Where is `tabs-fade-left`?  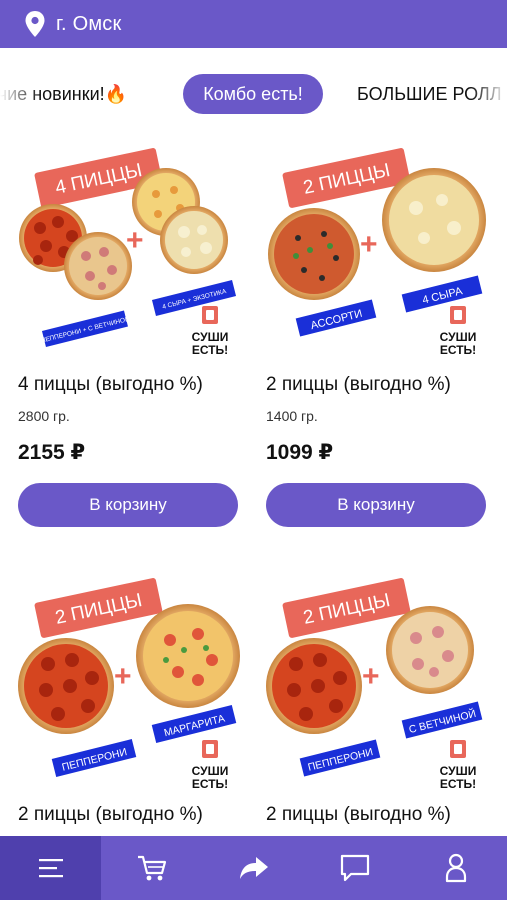 tabs-fade-left is located at coordinates (20, 94).